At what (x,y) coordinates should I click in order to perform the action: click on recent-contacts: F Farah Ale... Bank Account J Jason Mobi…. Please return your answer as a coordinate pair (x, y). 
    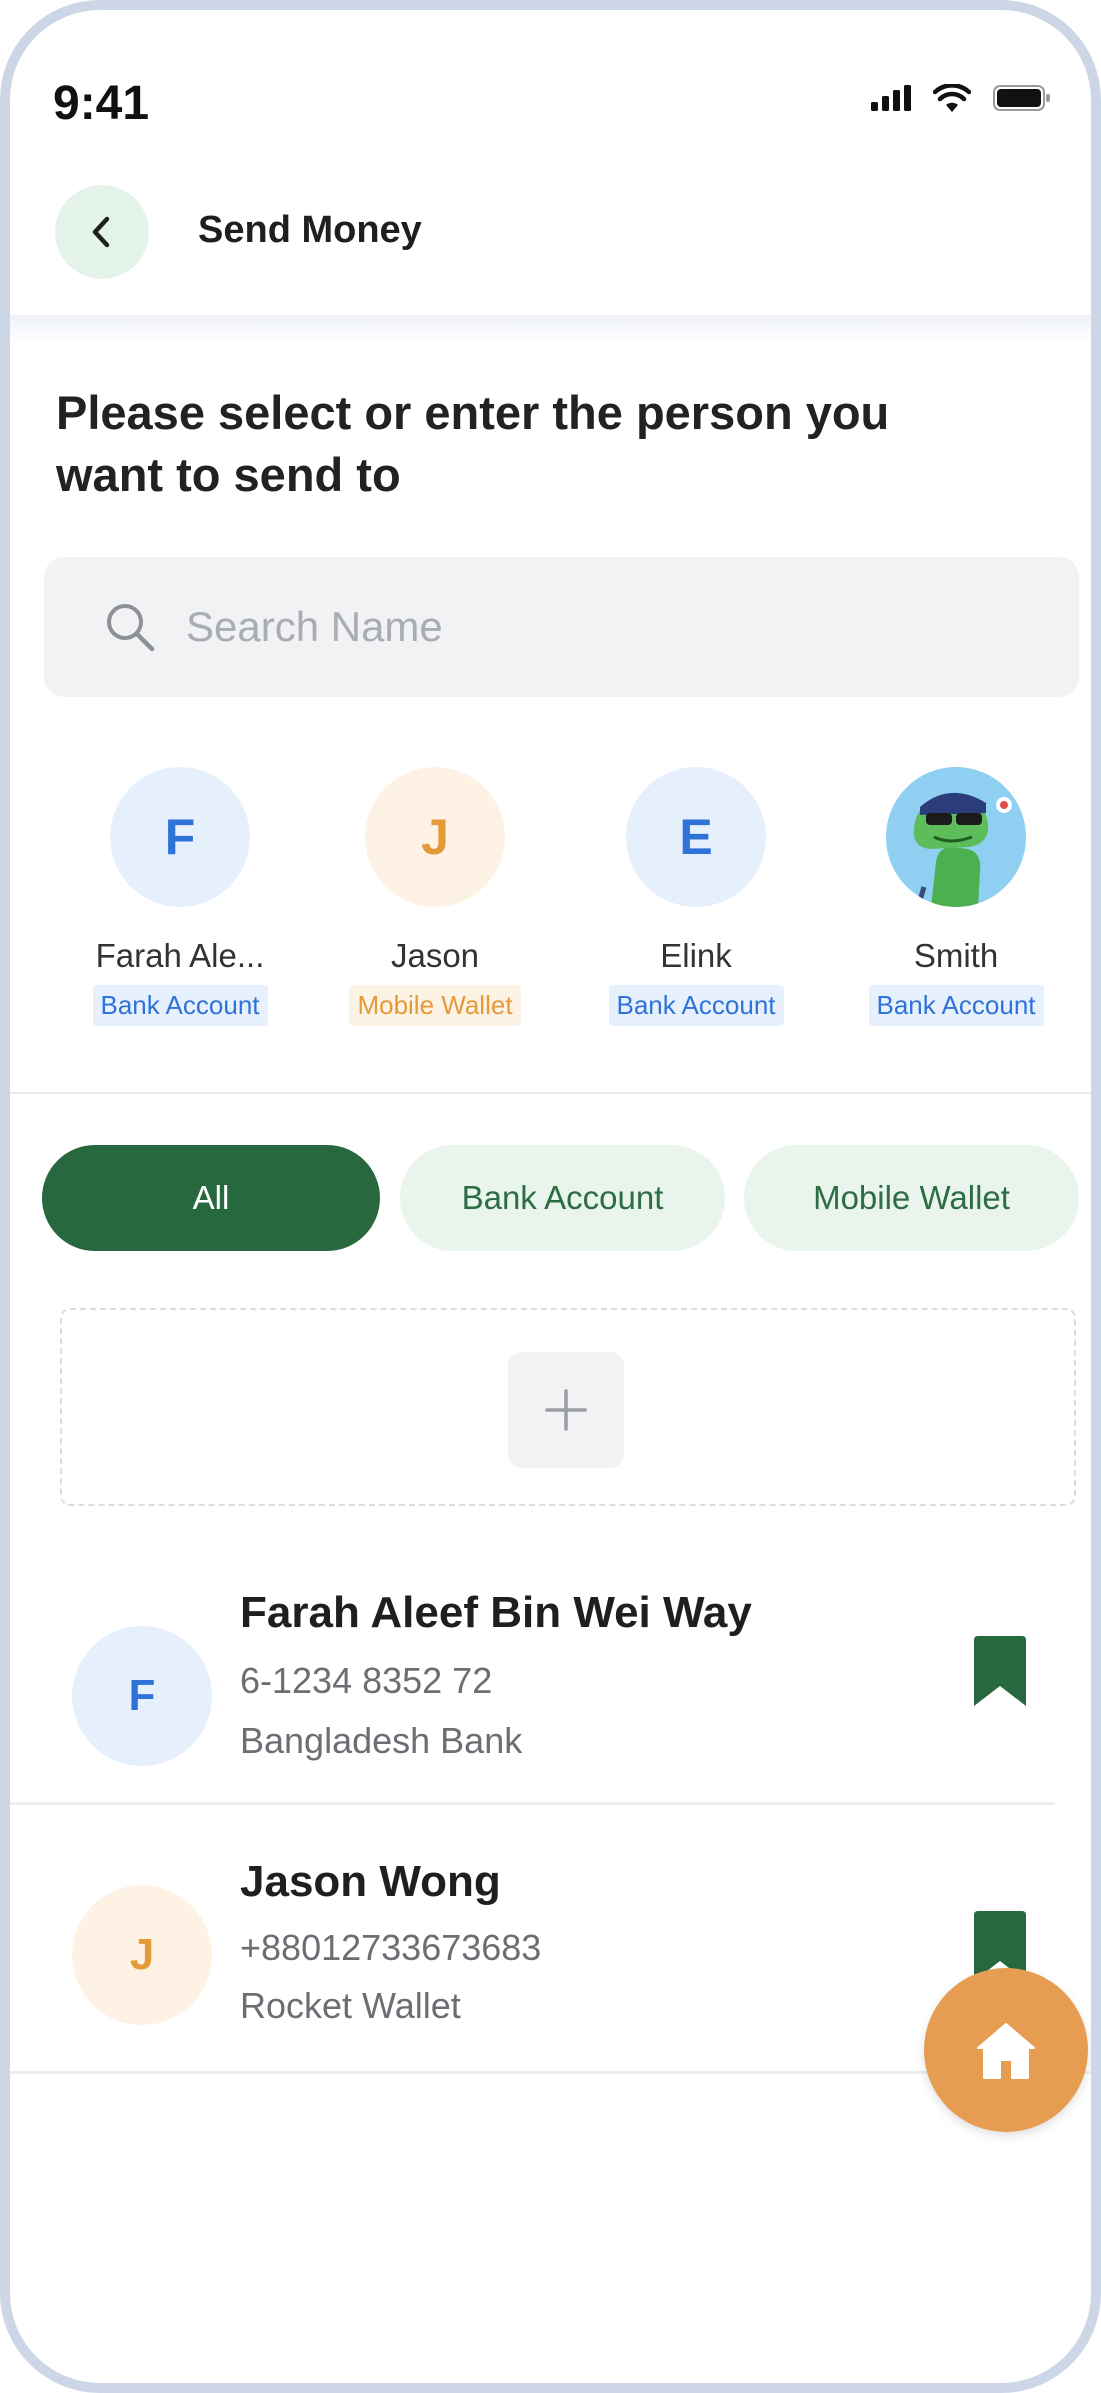
    Looking at the image, I should click on (550, 902).